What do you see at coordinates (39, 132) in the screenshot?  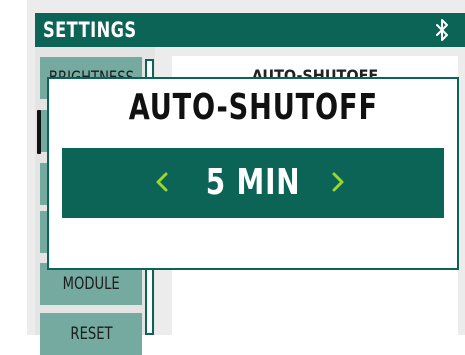 I see `selection-indicator` at bounding box center [39, 132].